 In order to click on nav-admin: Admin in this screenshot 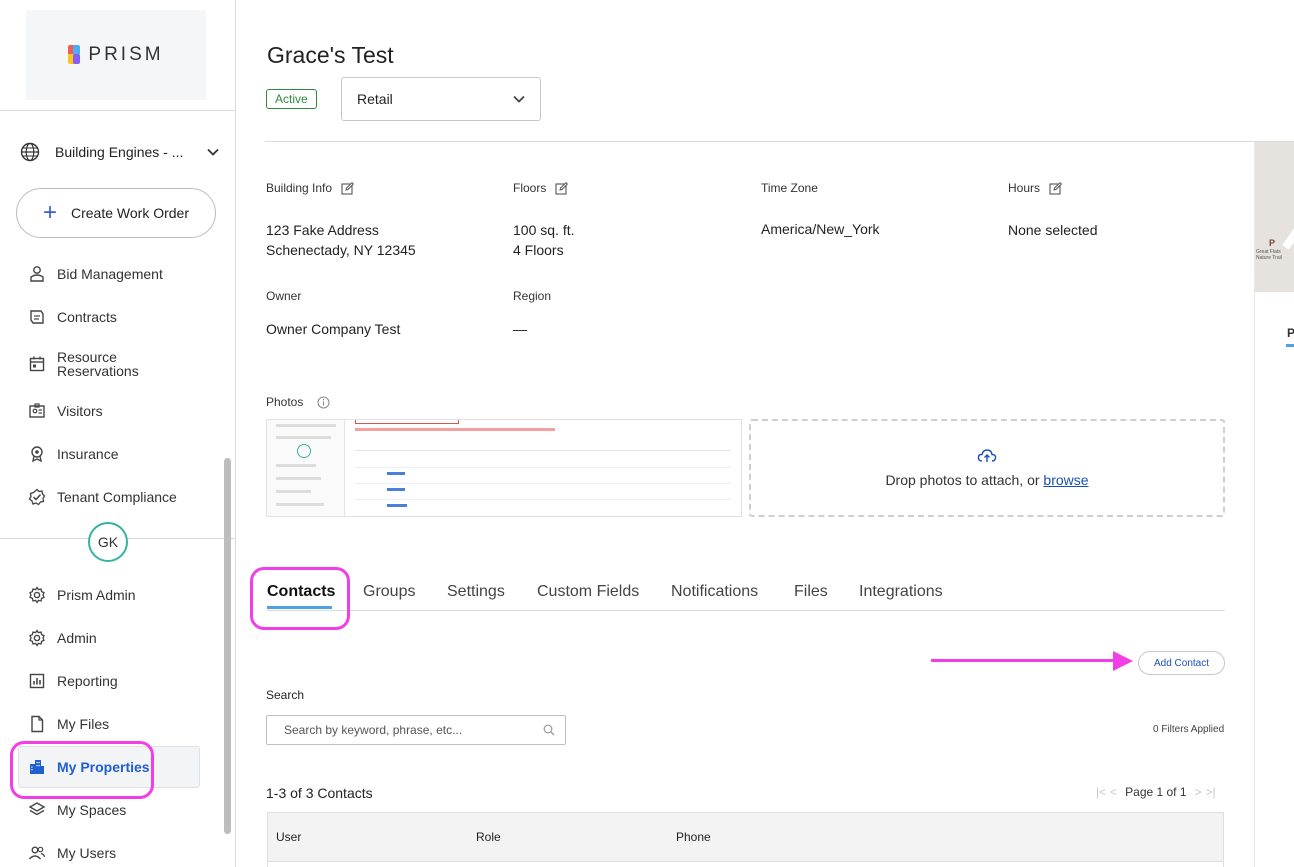, I will do `click(123, 638)`.